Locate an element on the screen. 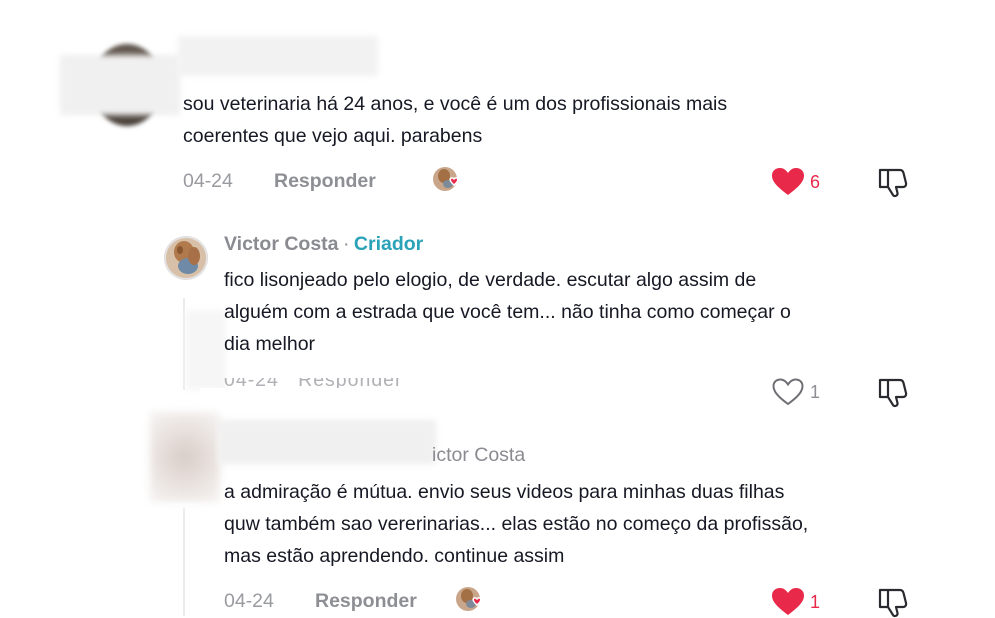 This screenshot has height=618, width=995. like-button: 1 is located at coordinates (802, 603).